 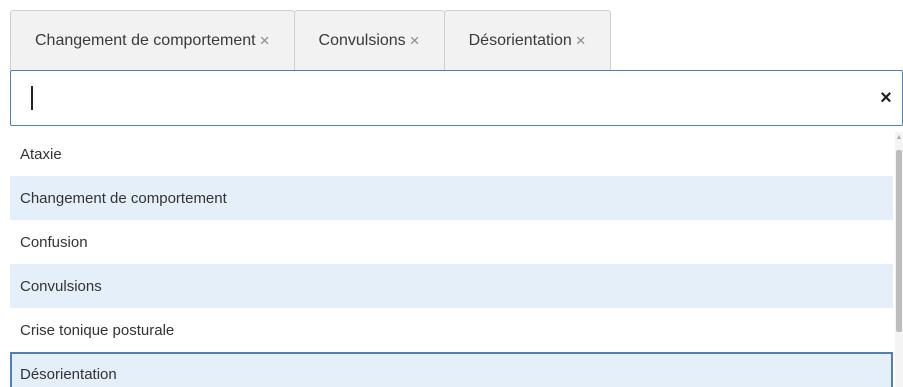 I want to click on option-ataxie: Ataxie, so click(x=451, y=154).